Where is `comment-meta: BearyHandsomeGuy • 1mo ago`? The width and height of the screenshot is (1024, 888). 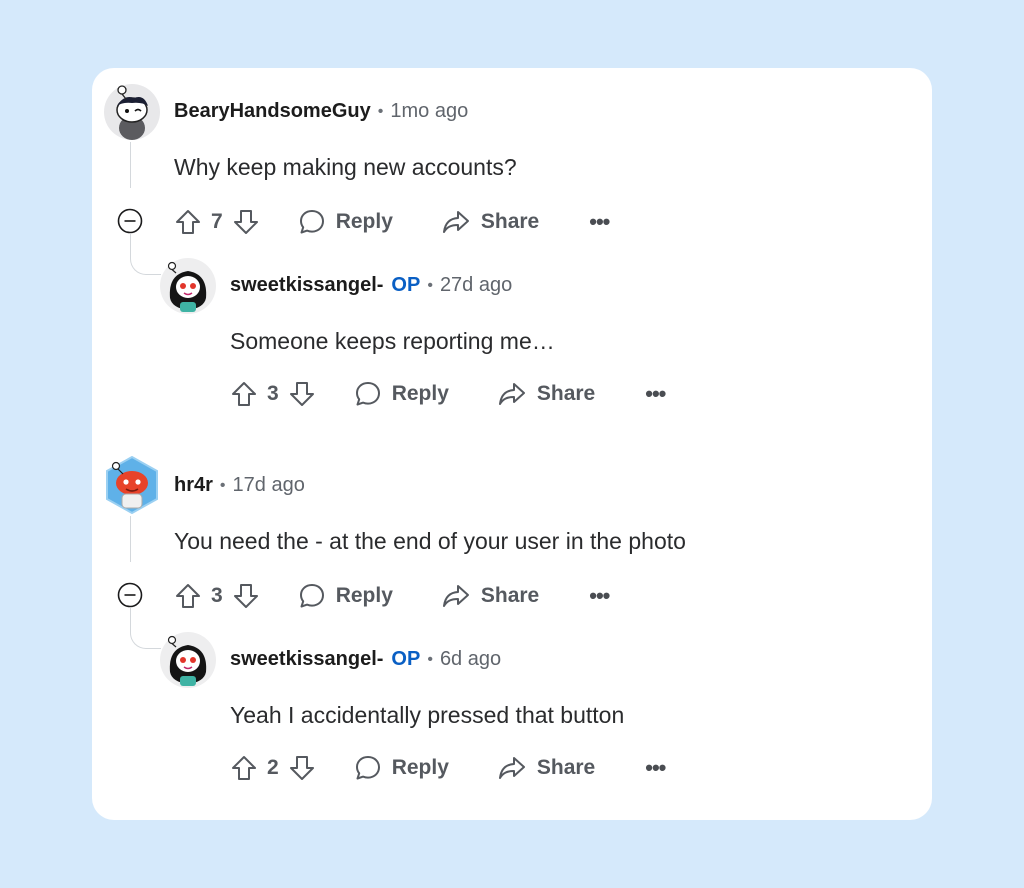 comment-meta: BearyHandsomeGuy • 1mo ago is located at coordinates (321, 111).